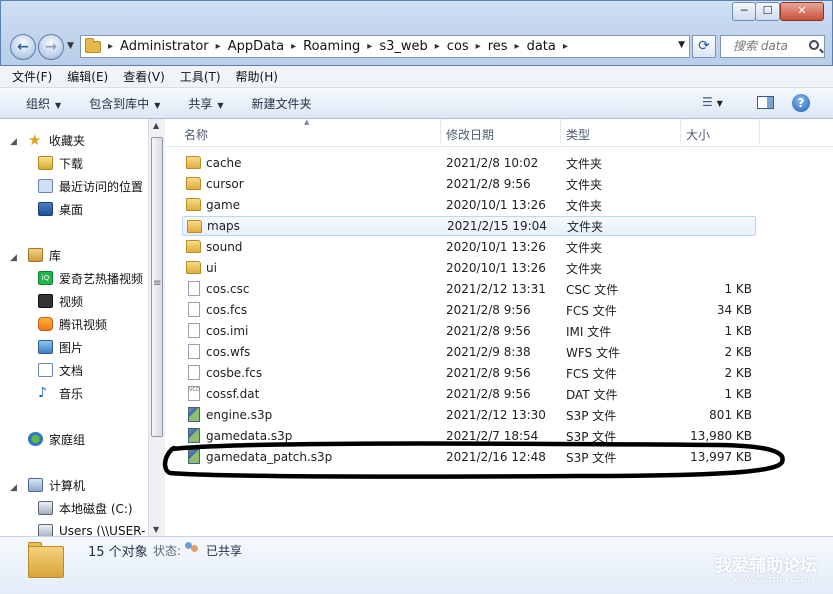  I want to click on column-type: 类型, so click(578, 134).